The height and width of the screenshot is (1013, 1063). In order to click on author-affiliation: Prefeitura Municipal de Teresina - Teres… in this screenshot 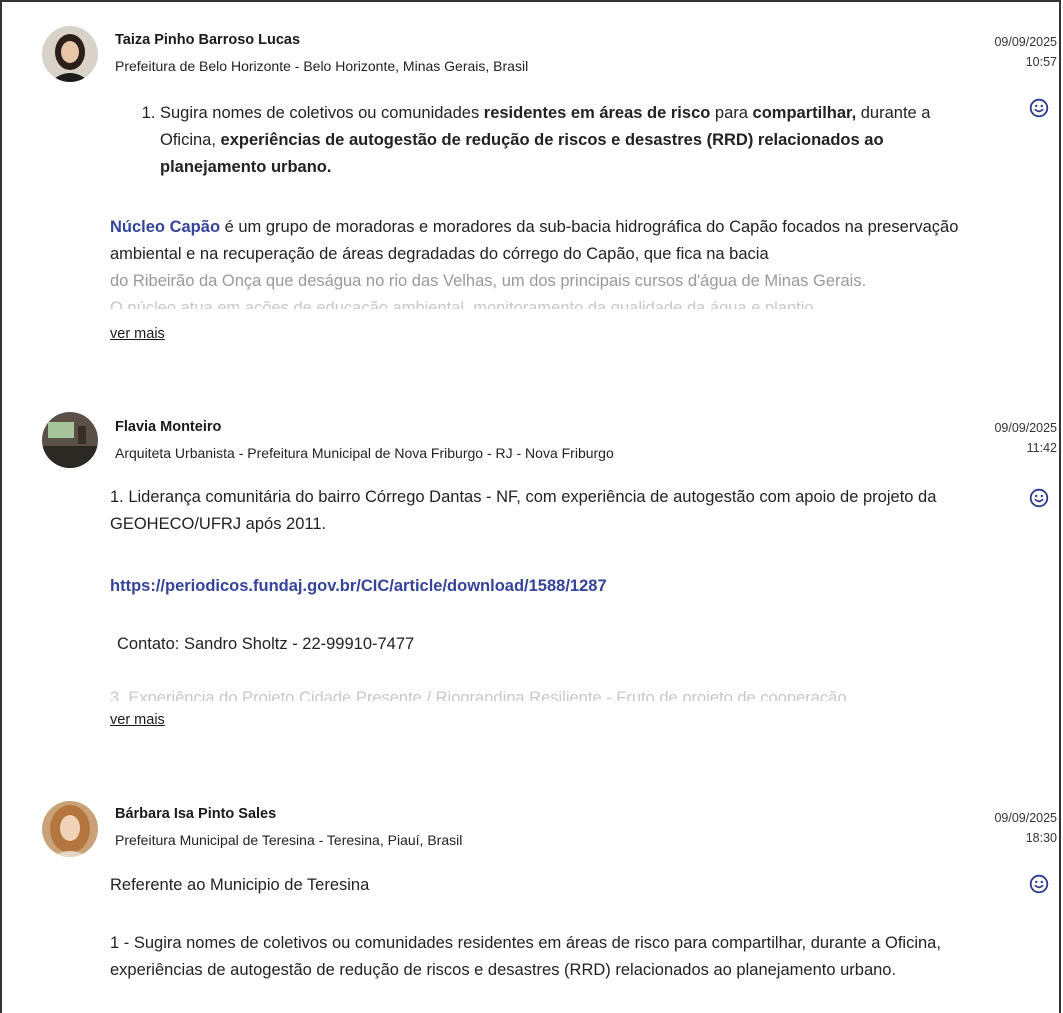, I will do `click(289, 840)`.